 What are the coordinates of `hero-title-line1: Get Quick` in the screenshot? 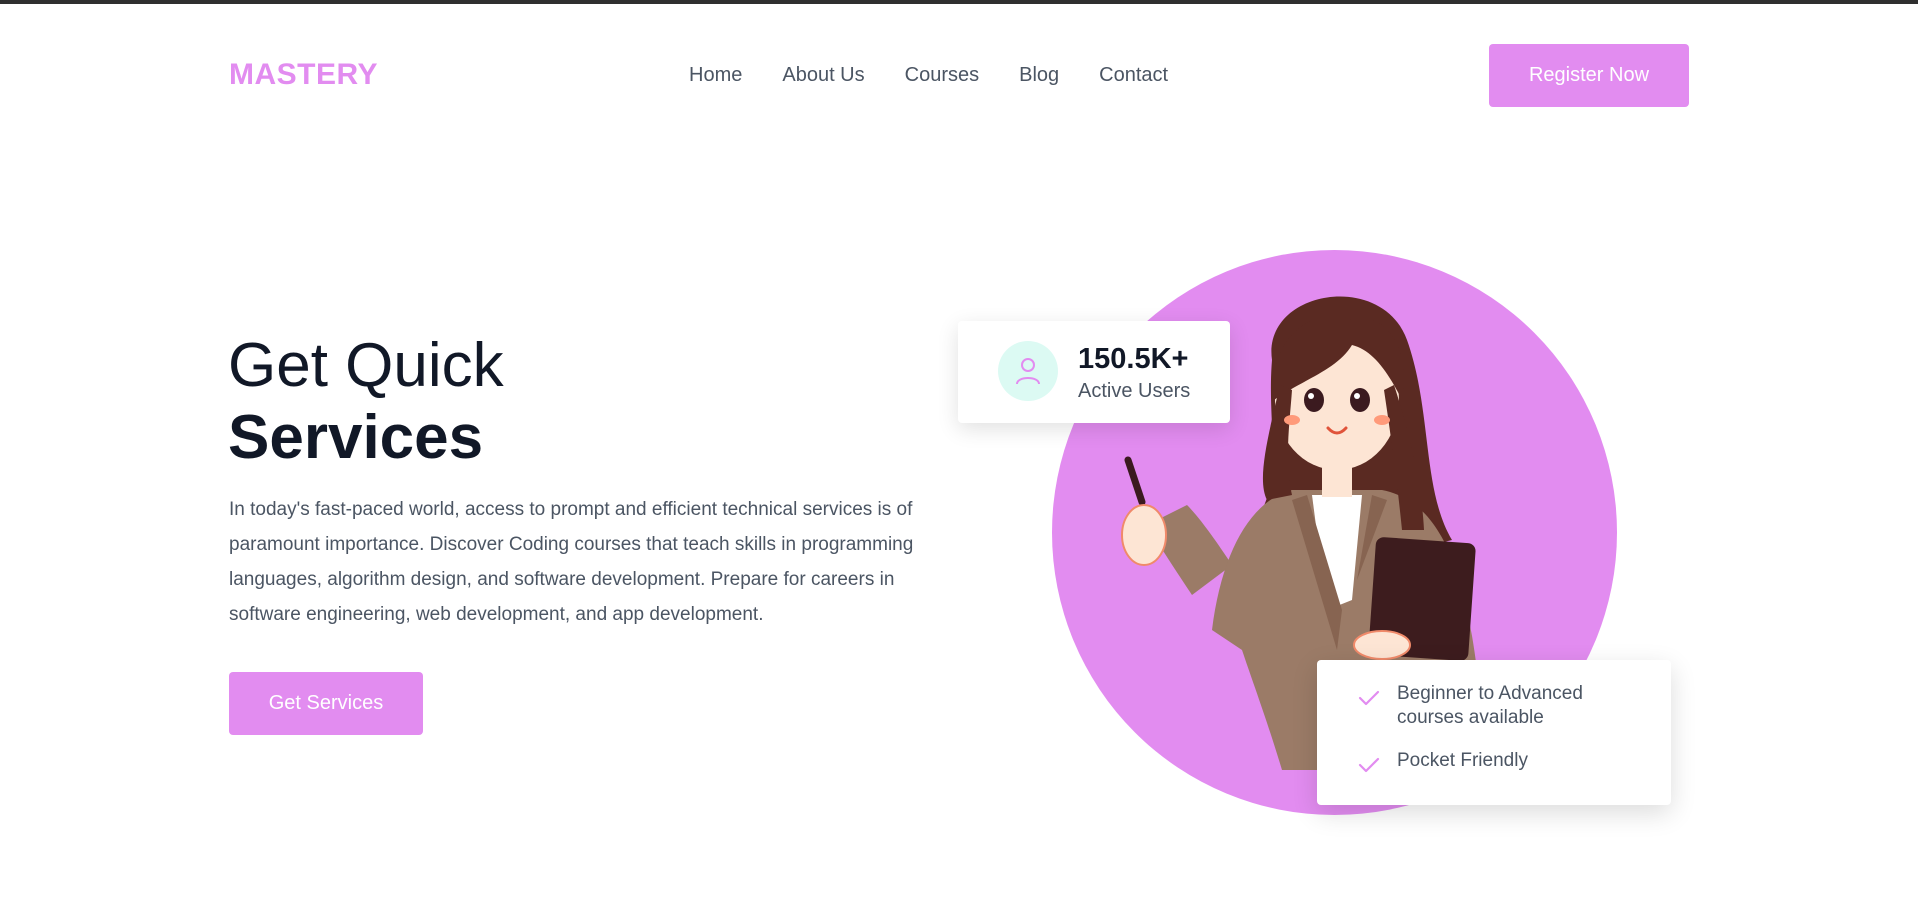 It's located at (366, 365).